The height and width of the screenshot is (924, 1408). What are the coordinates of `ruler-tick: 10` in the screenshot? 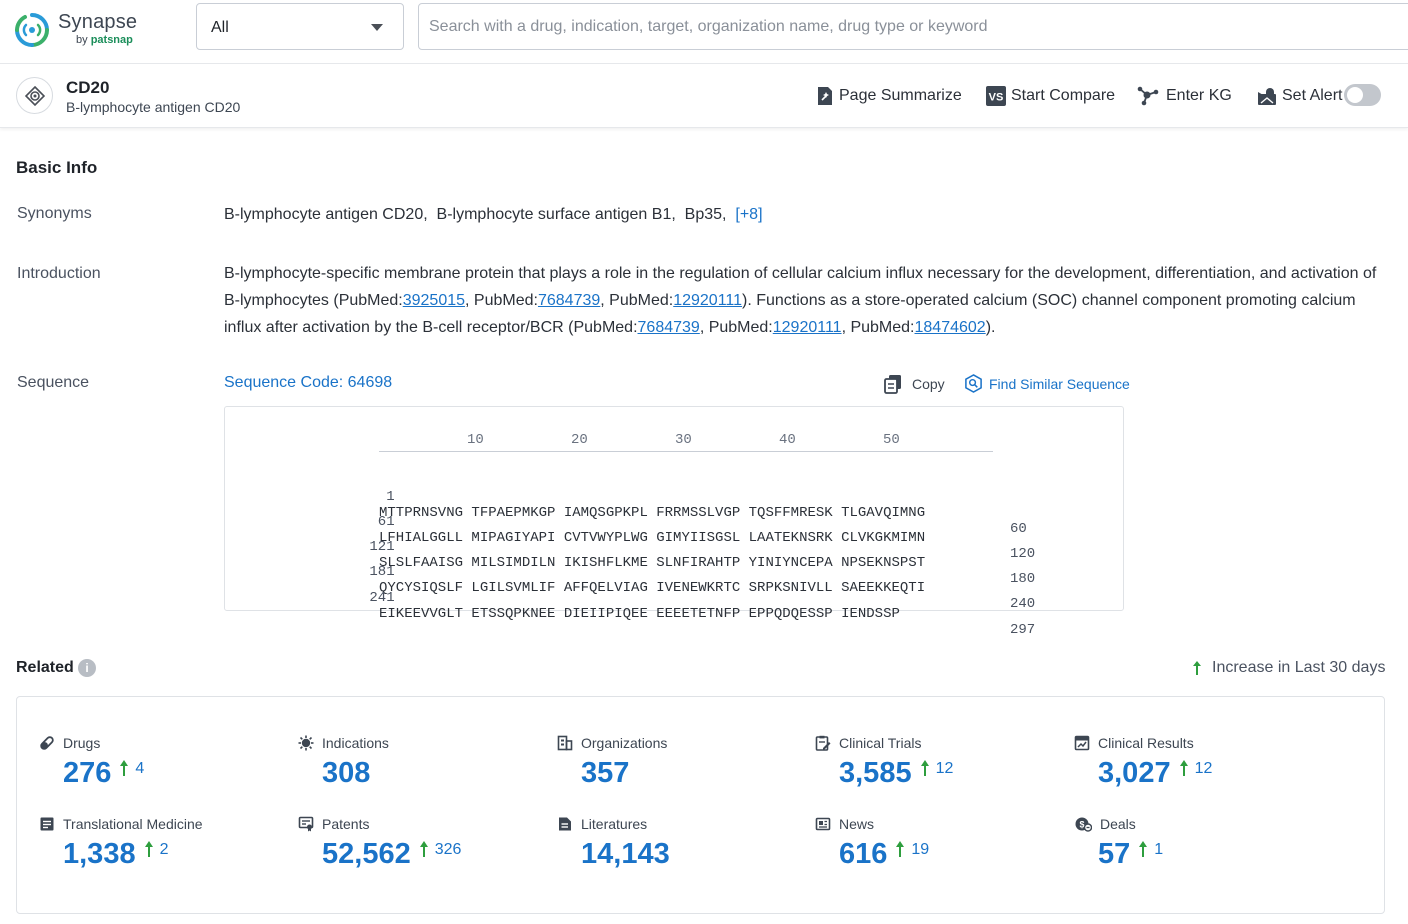 It's located at (475, 440).